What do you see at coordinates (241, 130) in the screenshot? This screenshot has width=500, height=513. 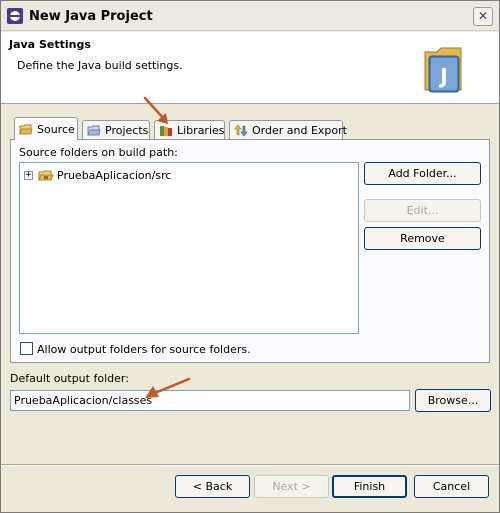 I see `order-export-icon` at bounding box center [241, 130].